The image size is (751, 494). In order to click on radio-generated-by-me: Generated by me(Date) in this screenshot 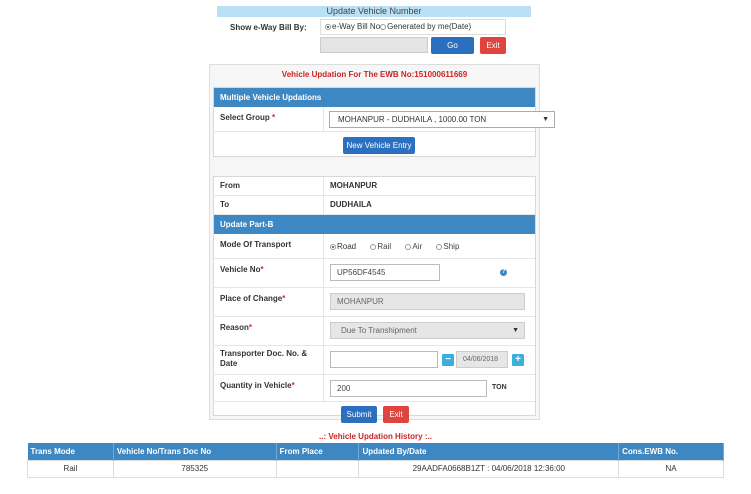, I will do `click(425, 26)`.